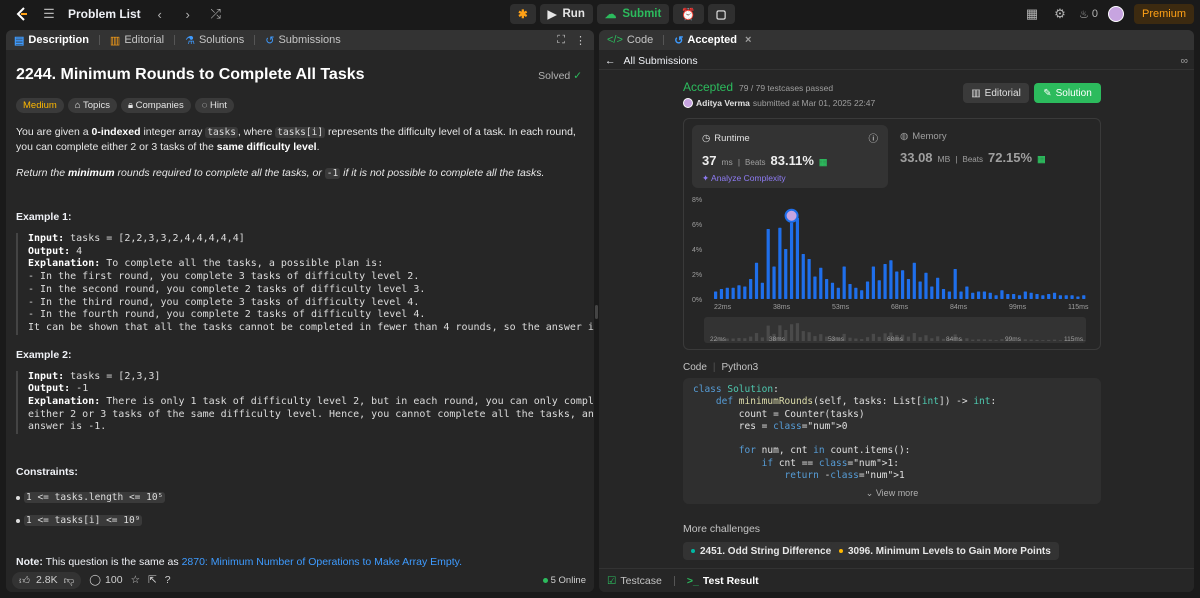 The height and width of the screenshot is (598, 1200). Describe the element at coordinates (1094, 14) in the screenshot. I see `streak-count: 0` at that location.